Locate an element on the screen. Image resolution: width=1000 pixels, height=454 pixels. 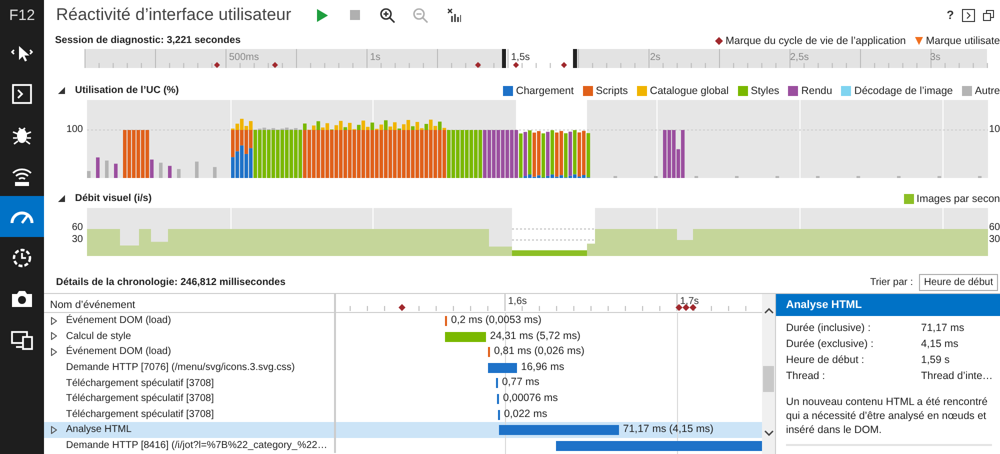
tick-label: 1,7s is located at coordinates (689, 301).